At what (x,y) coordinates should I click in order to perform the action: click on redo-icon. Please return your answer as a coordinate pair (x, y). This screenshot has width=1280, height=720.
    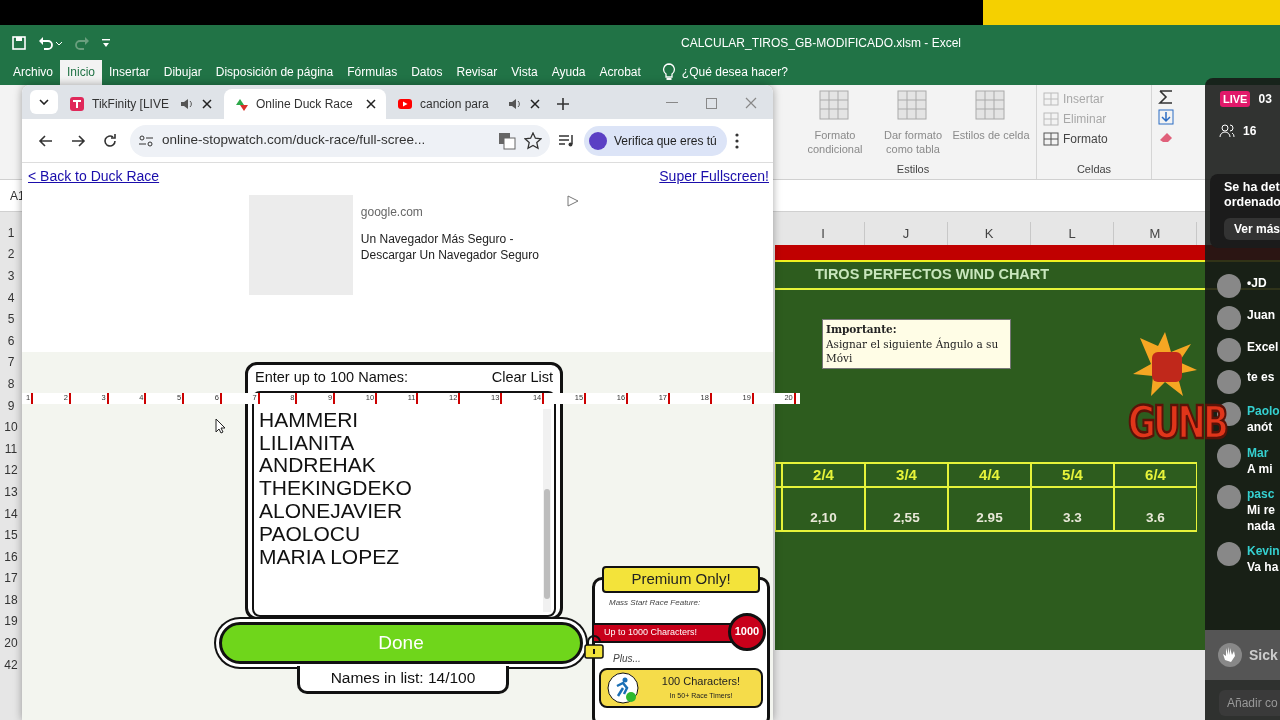
    Looking at the image, I should click on (82, 42).